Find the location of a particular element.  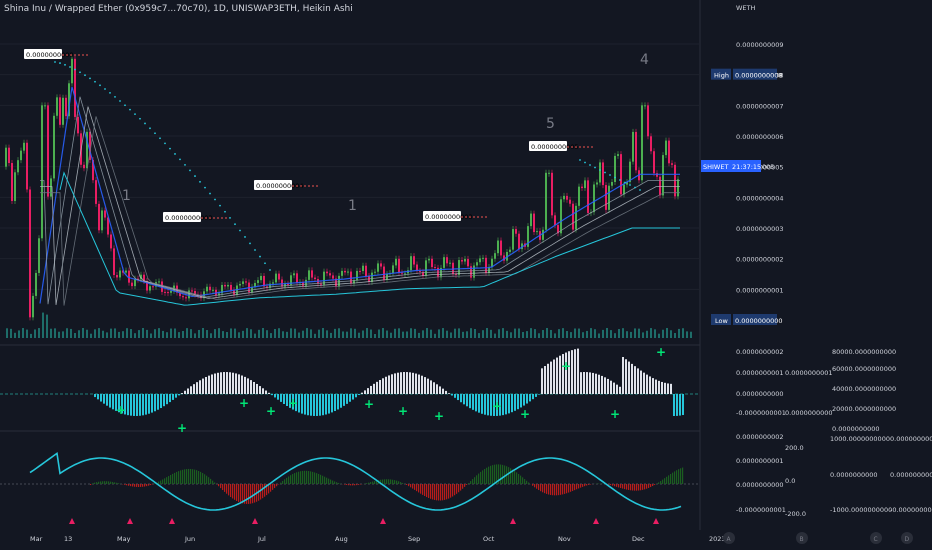

pane3-mid-tick-2: -200.0 is located at coordinates (795, 514).